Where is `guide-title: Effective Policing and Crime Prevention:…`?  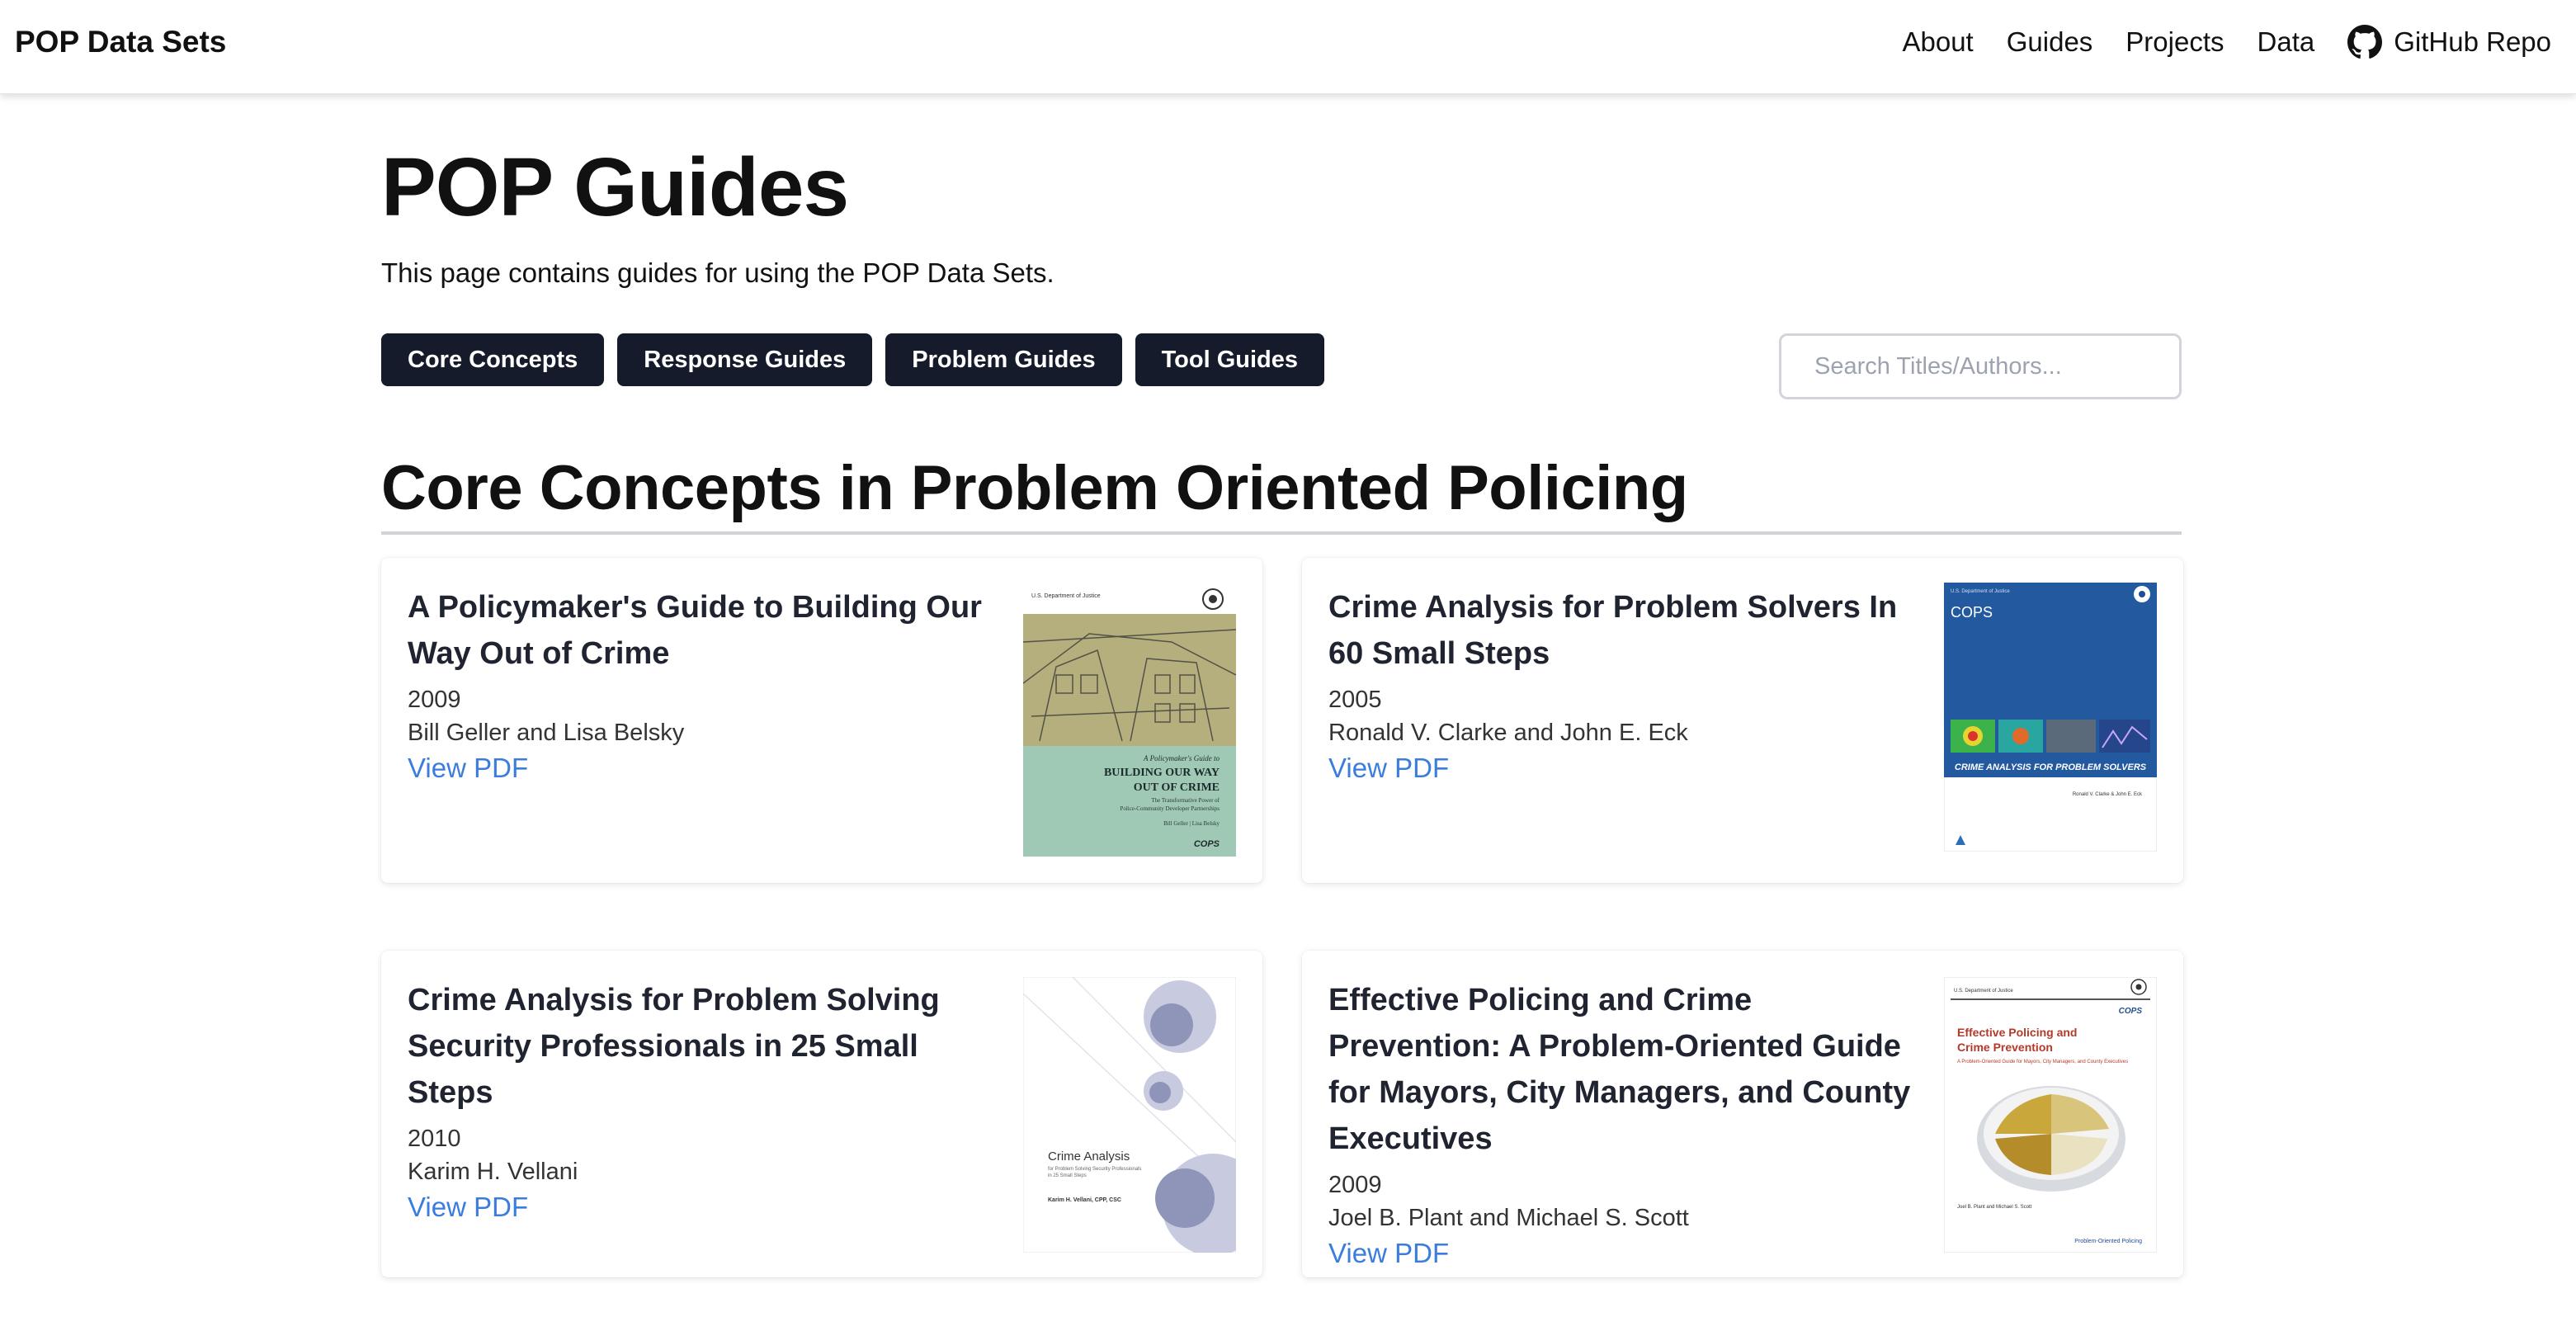 guide-title: Effective Policing and Crime Prevention:… is located at coordinates (1619, 1069).